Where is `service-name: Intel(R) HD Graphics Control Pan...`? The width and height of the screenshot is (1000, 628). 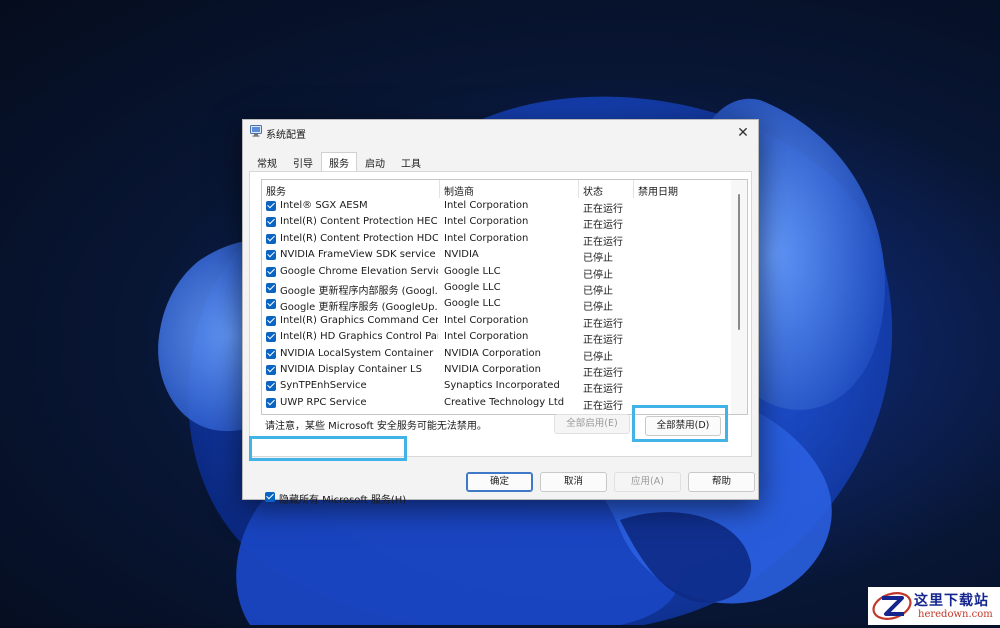 service-name: Intel(R) HD Graphics Control Pan... is located at coordinates (359, 337).